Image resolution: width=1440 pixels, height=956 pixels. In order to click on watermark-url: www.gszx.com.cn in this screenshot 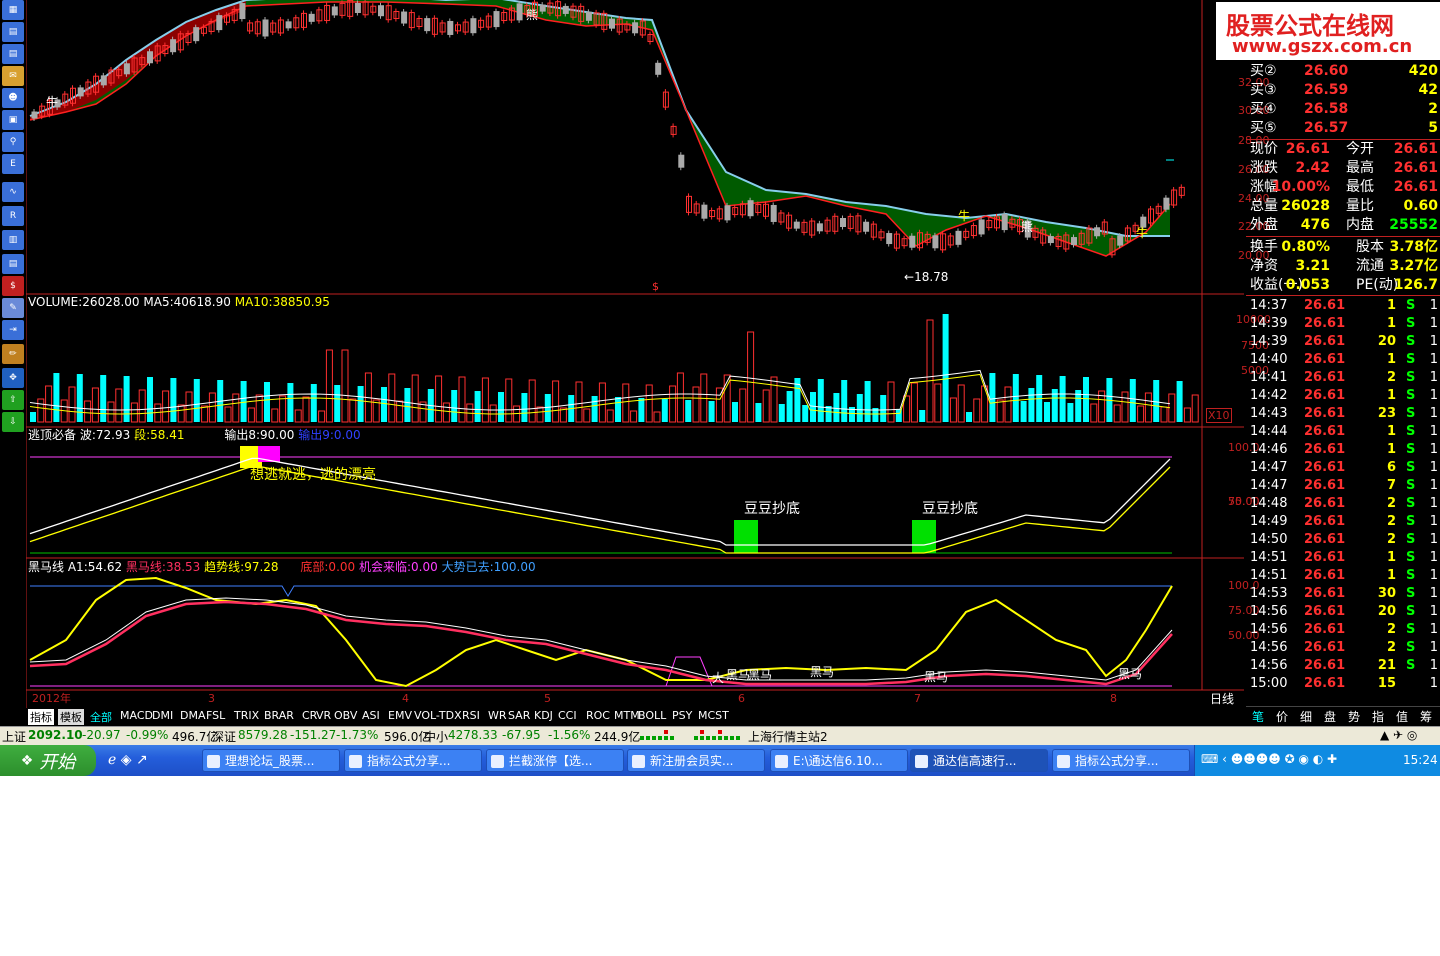, I will do `click(1322, 46)`.